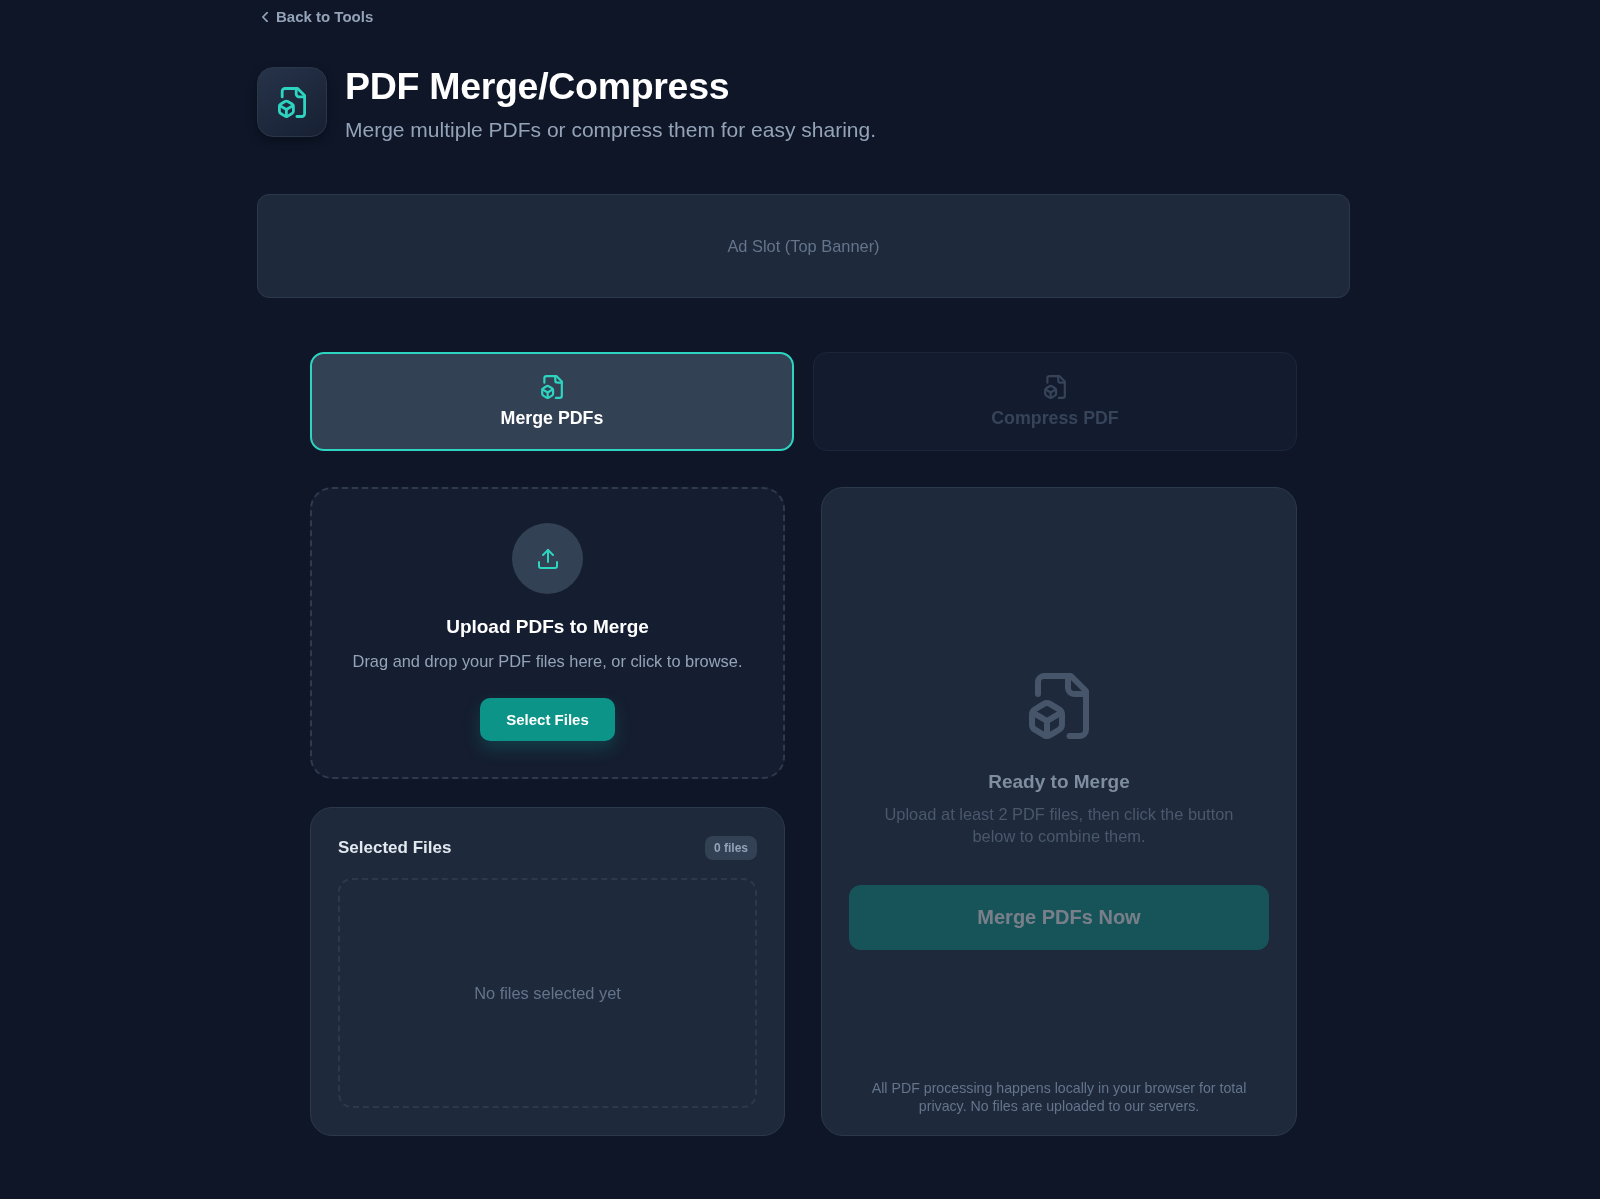 This screenshot has height=1199, width=1600. Describe the element at coordinates (552, 401) in the screenshot. I see `tab: Merge PDFs` at that location.